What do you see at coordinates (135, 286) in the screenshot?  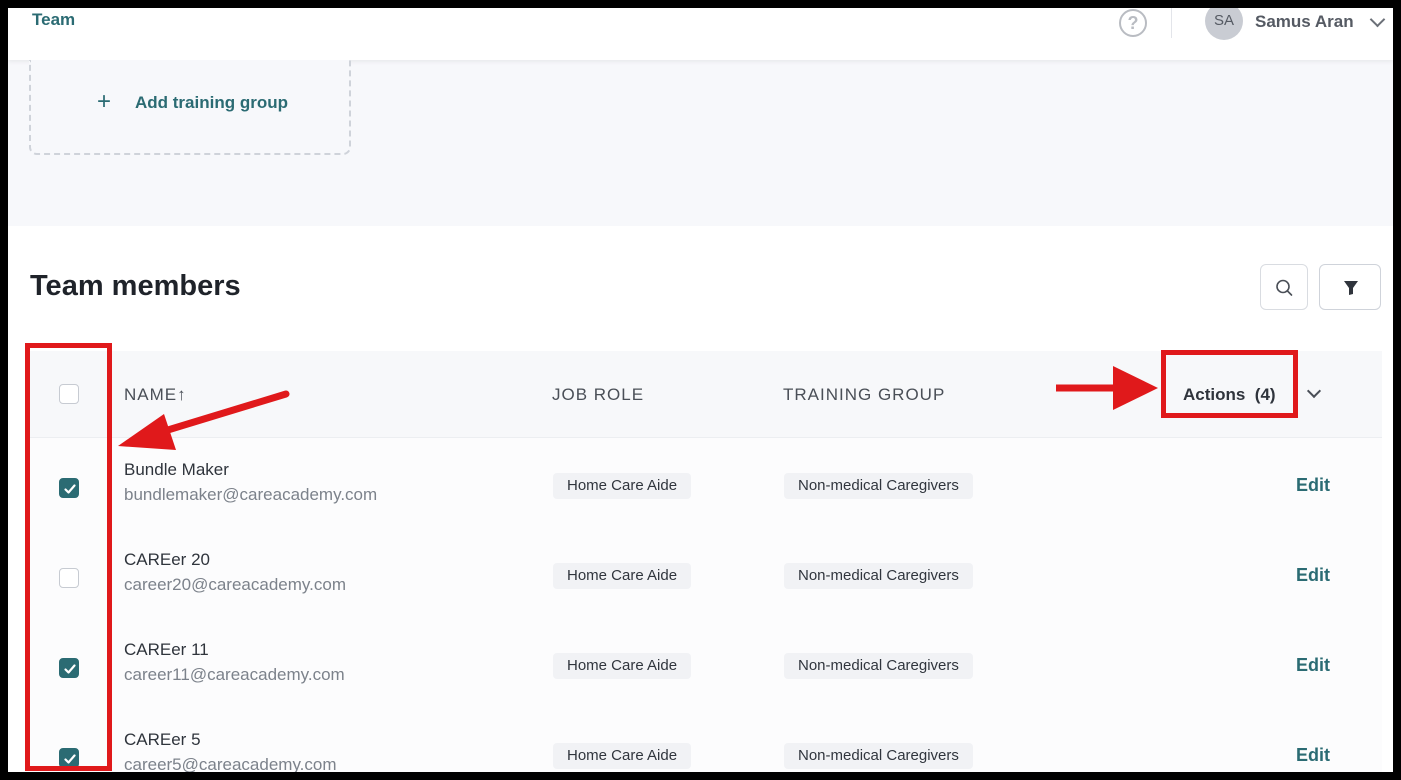 I see `page-title: Team members` at bounding box center [135, 286].